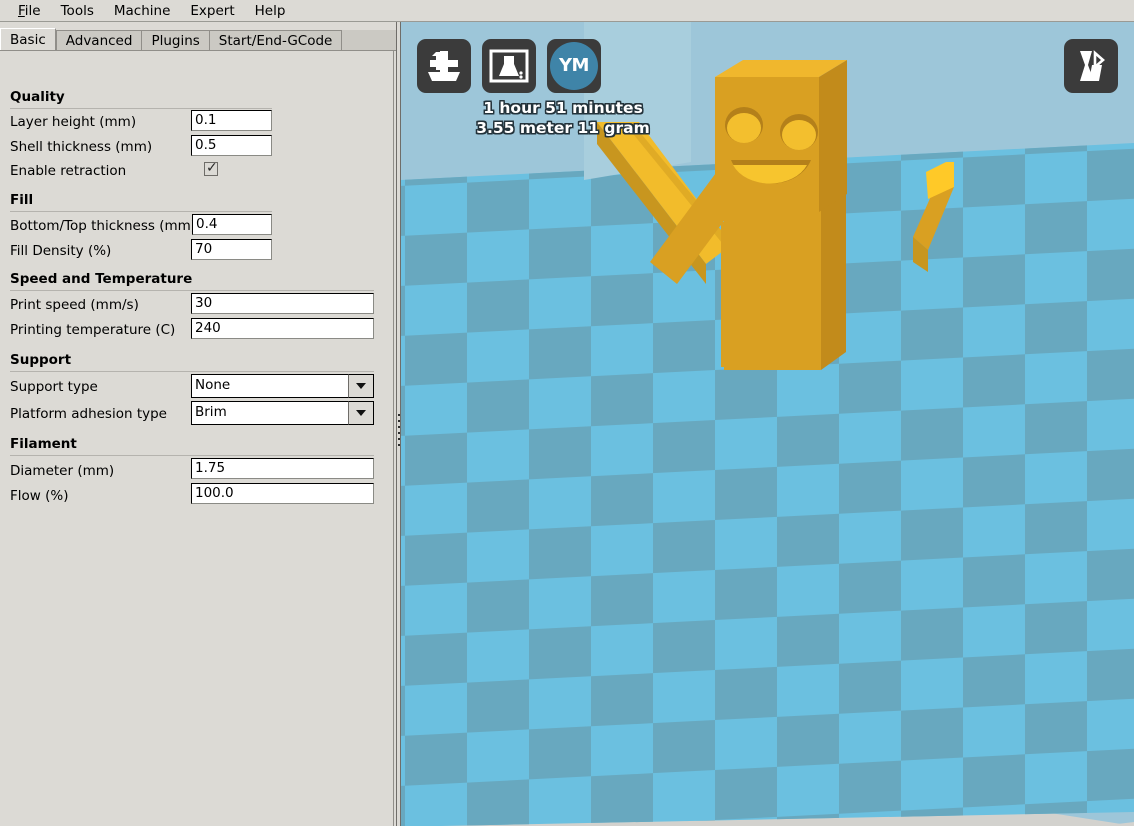 This screenshot has height=826, width=1134. What do you see at coordinates (22, 200) in the screenshot?
I see `section-title-fill: Fill` at bounding box center [22, 200].